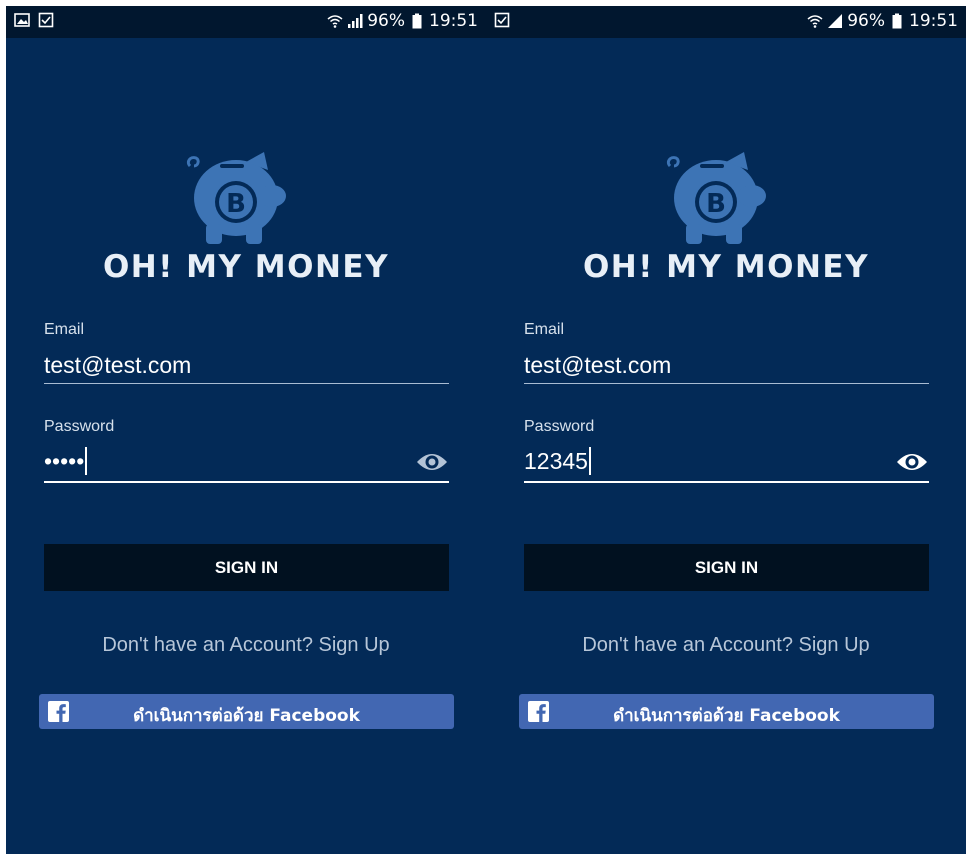 This screenshot has width=966, height=860. I want to click on password-field: •••••, so click(66, 461).